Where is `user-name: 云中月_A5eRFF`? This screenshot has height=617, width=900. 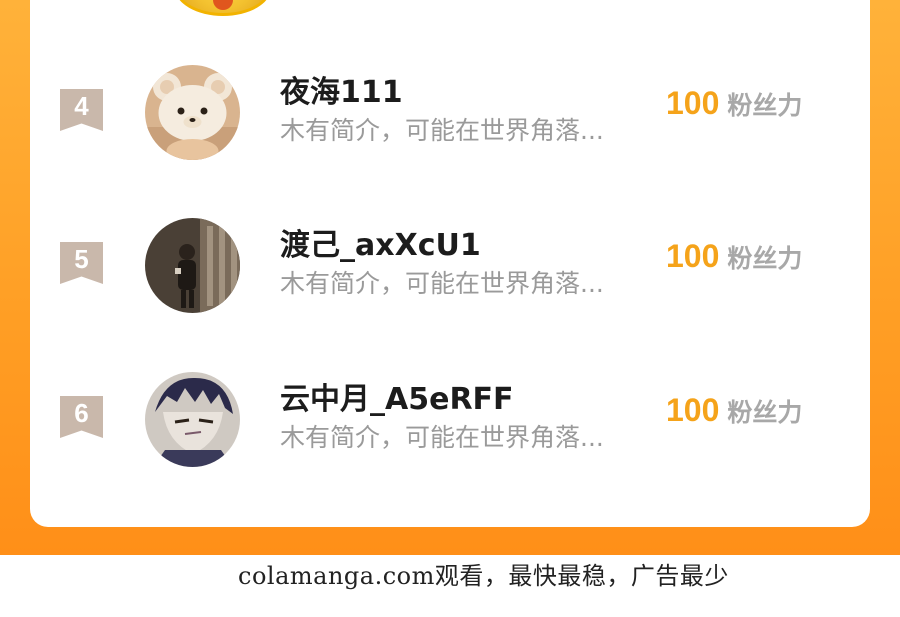
user-name: 云中月_A5eRFF is located at coordinates (397, 396).